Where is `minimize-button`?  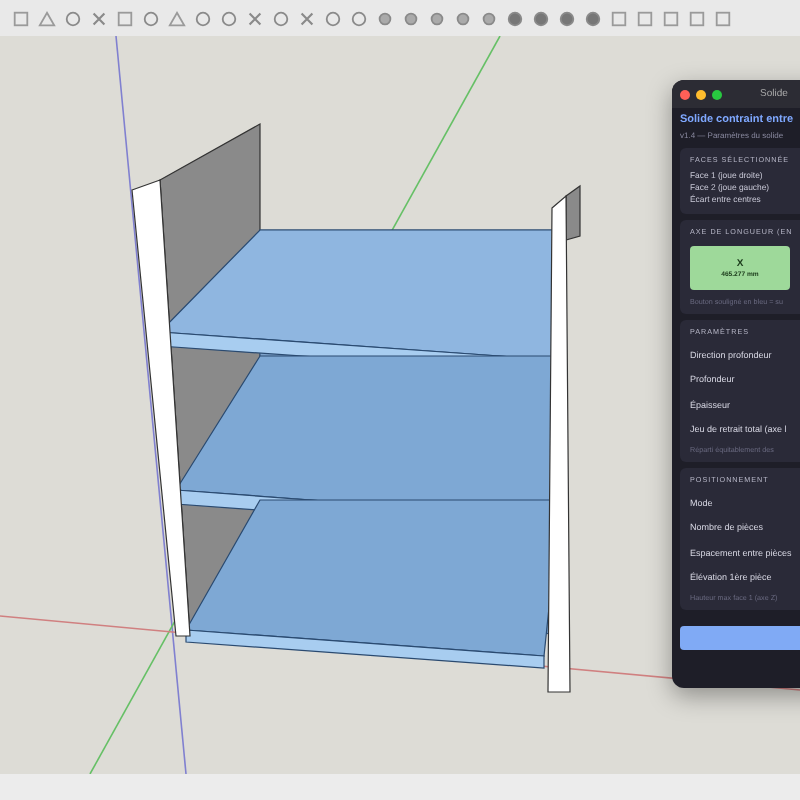 minimize-button is located at coordinates (701, 94).